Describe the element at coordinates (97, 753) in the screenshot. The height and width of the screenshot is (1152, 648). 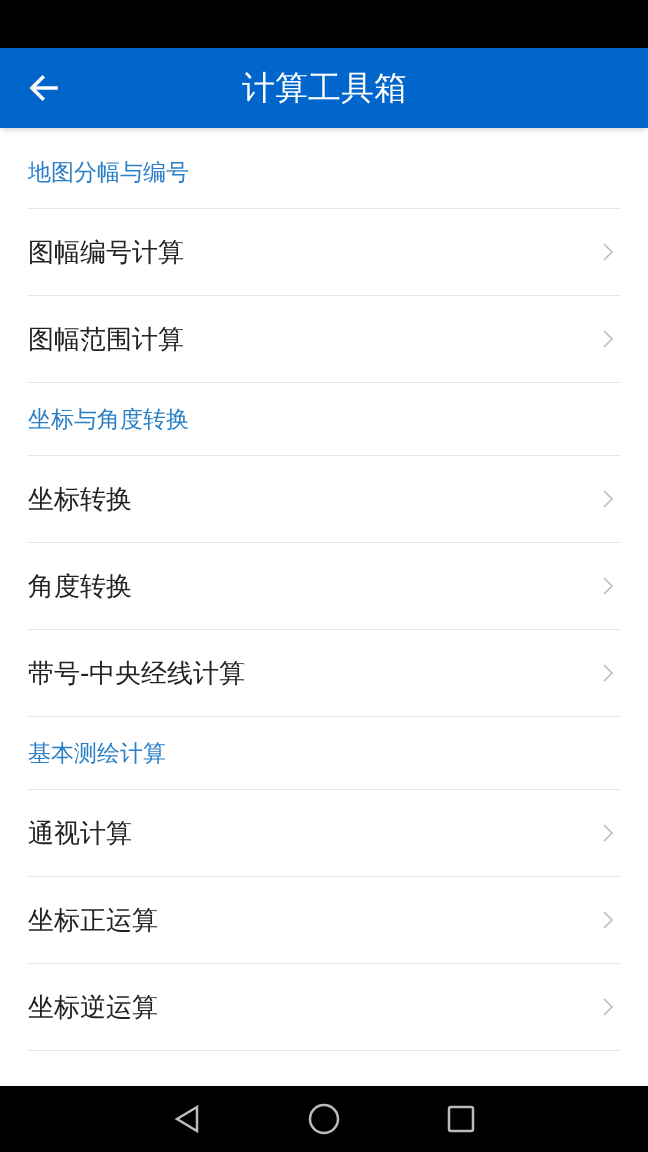
I see `section-header: 基本测绘计算` at that location.